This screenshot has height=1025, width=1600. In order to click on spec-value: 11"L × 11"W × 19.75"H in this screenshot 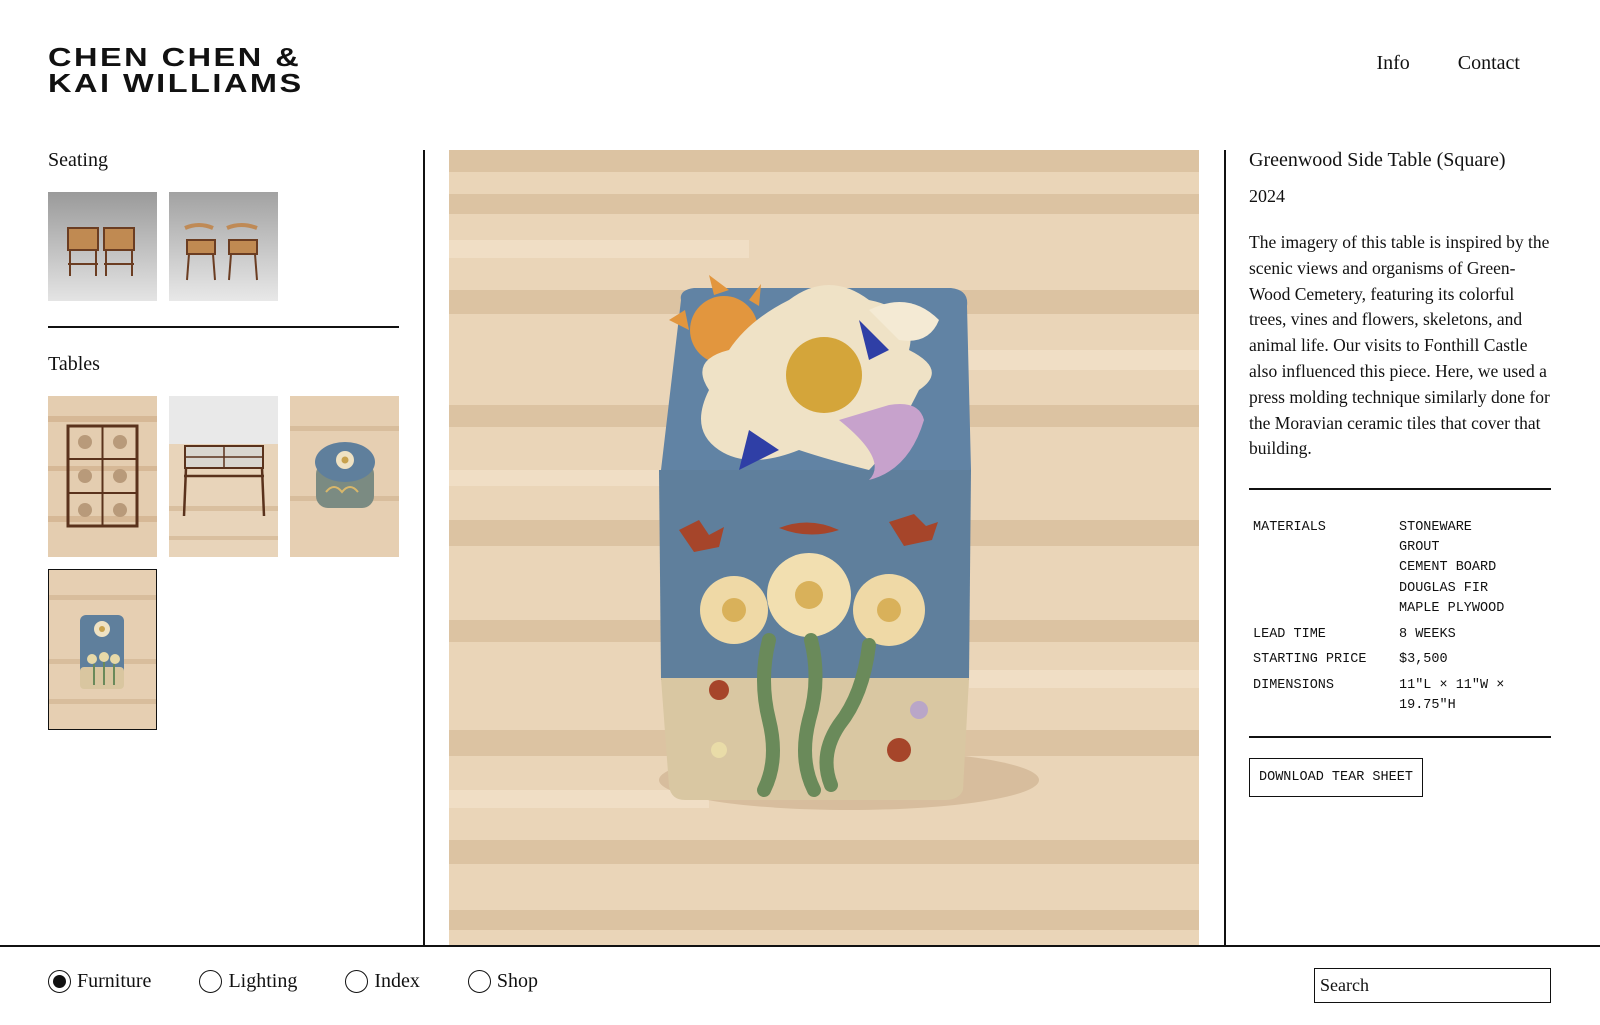, I will do `click(1452, 695)`.